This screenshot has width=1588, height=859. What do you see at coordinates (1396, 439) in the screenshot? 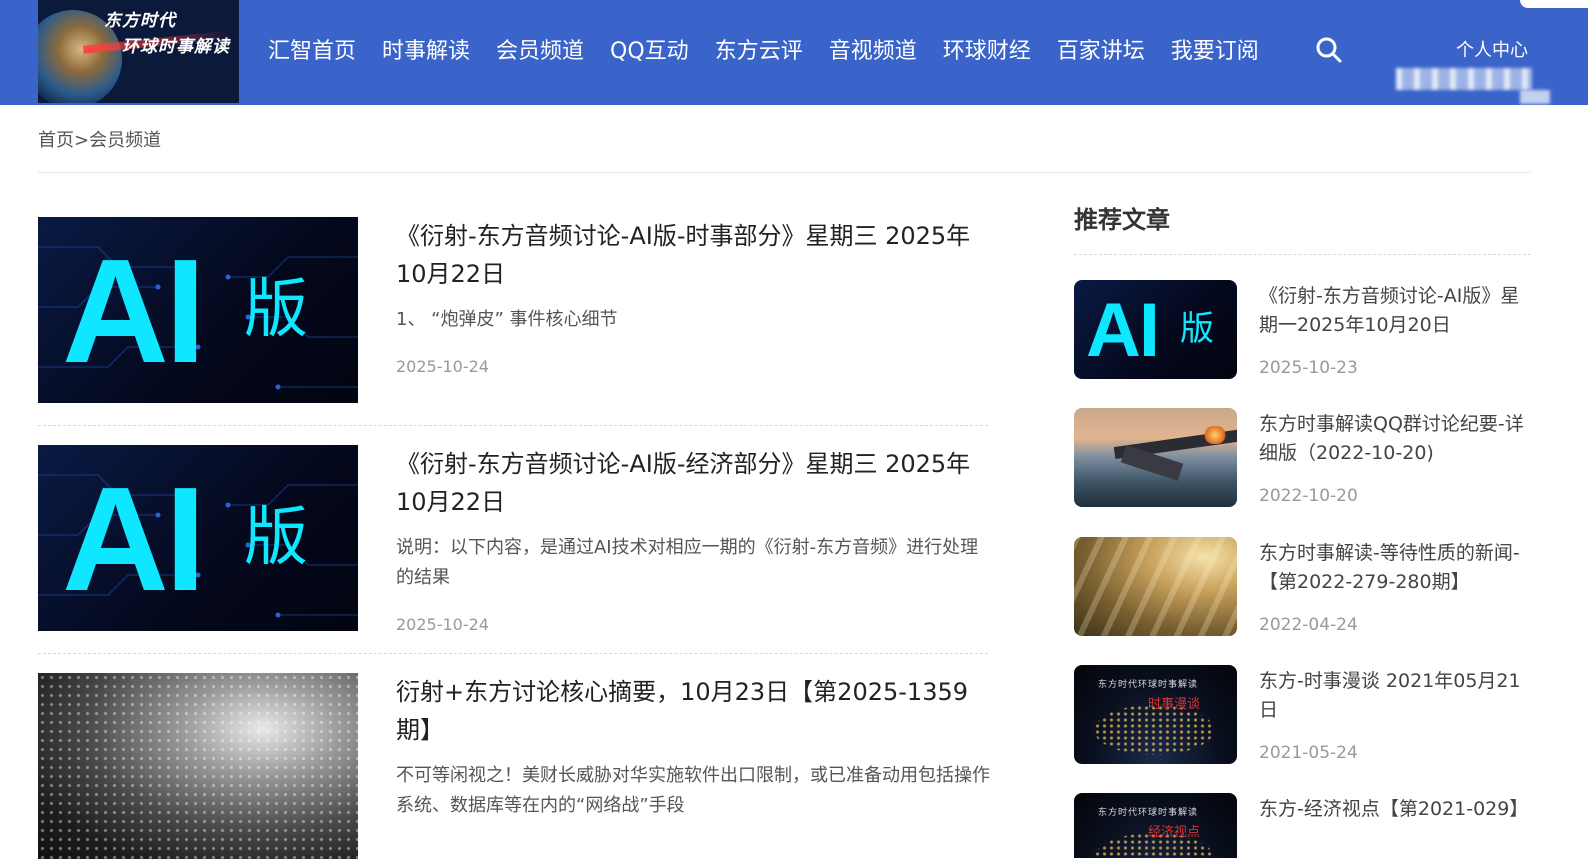
I see `sidebar-item-title: 东方时事解读QQ群讨论纪要-详细版（2022-10-20)` at bounding box center [1396, 439].